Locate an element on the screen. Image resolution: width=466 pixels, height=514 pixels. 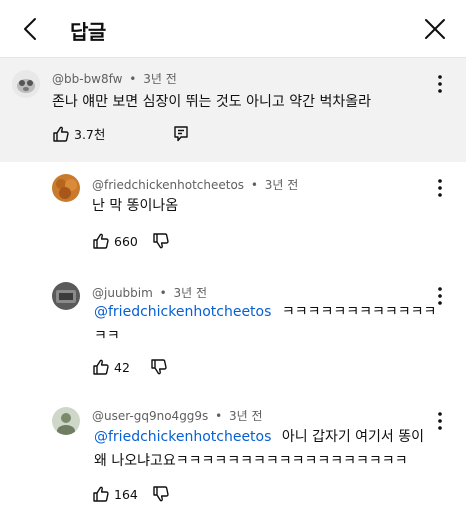
comment-text: 존나 얘만 보면 심장이 뛰는 것도 아니고 약간 벅차올라 is located at coordinates (211, 102).